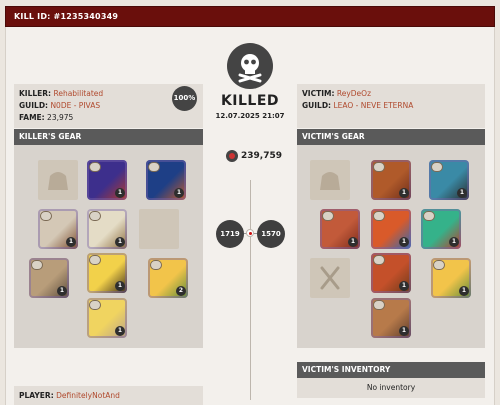 This screenshot has height=405, width=500. I want to click on killer-slot-mount: 1, so click(107, 318).